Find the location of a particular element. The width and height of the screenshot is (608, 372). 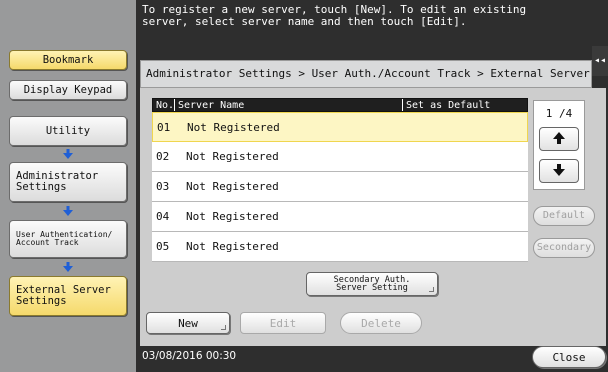

row-number: 01 is located at coordinates (164, 127).